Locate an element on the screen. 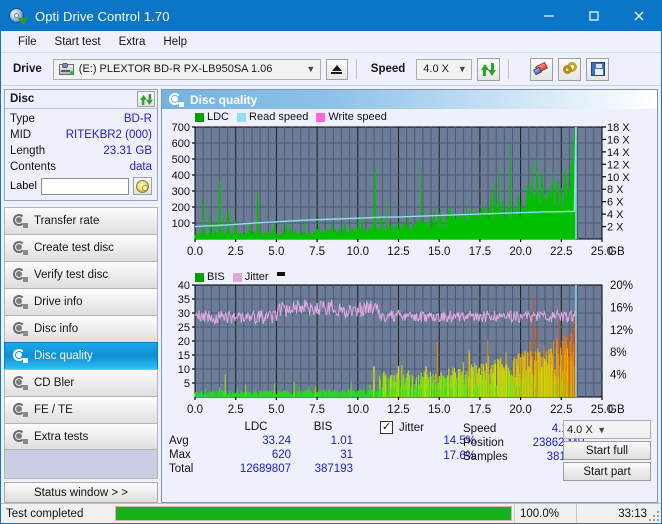  tab-disc-quality: Disc quality is located at coordinates (409, 99).